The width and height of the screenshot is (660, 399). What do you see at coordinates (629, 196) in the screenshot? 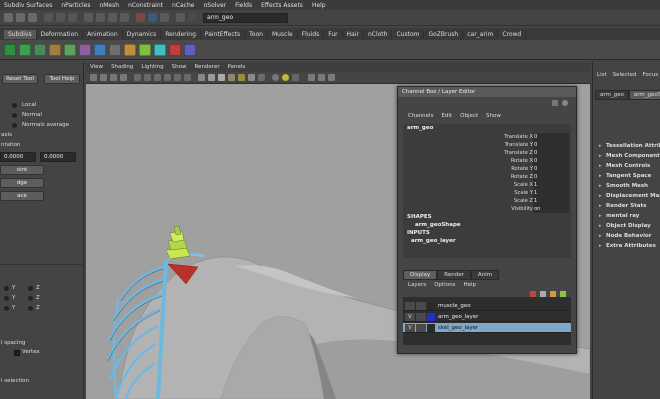
I see `ae-section-displacement-map: Displacement Map` at bounding box center [629, 196].